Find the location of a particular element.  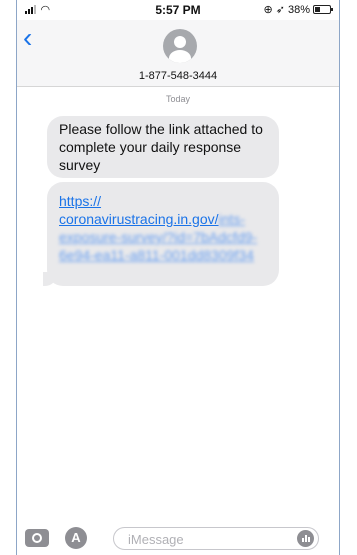

alarm-icon: ➶ is located at coordinates (280, 10).